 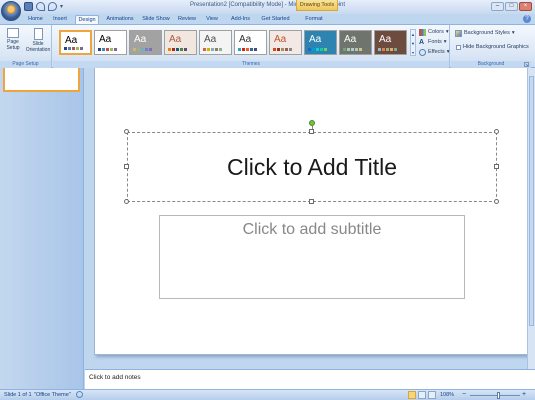 What do you see at coordinates (79, 394) in the screenshot?
I see `spelling-check-icon` at bounding box center [79, 394].